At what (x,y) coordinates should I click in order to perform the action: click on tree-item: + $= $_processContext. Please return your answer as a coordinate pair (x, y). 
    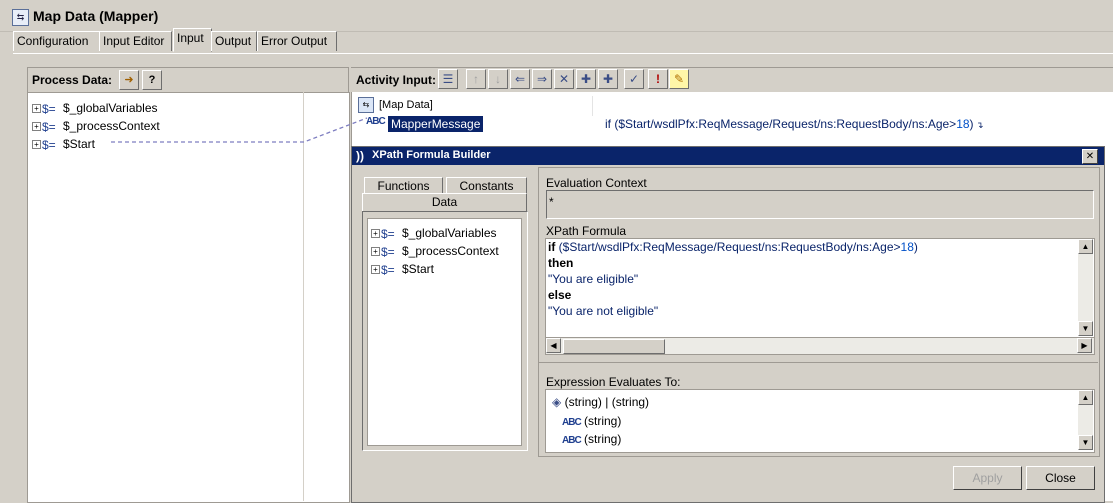
    Looking at the image, I should click on (435, 251).